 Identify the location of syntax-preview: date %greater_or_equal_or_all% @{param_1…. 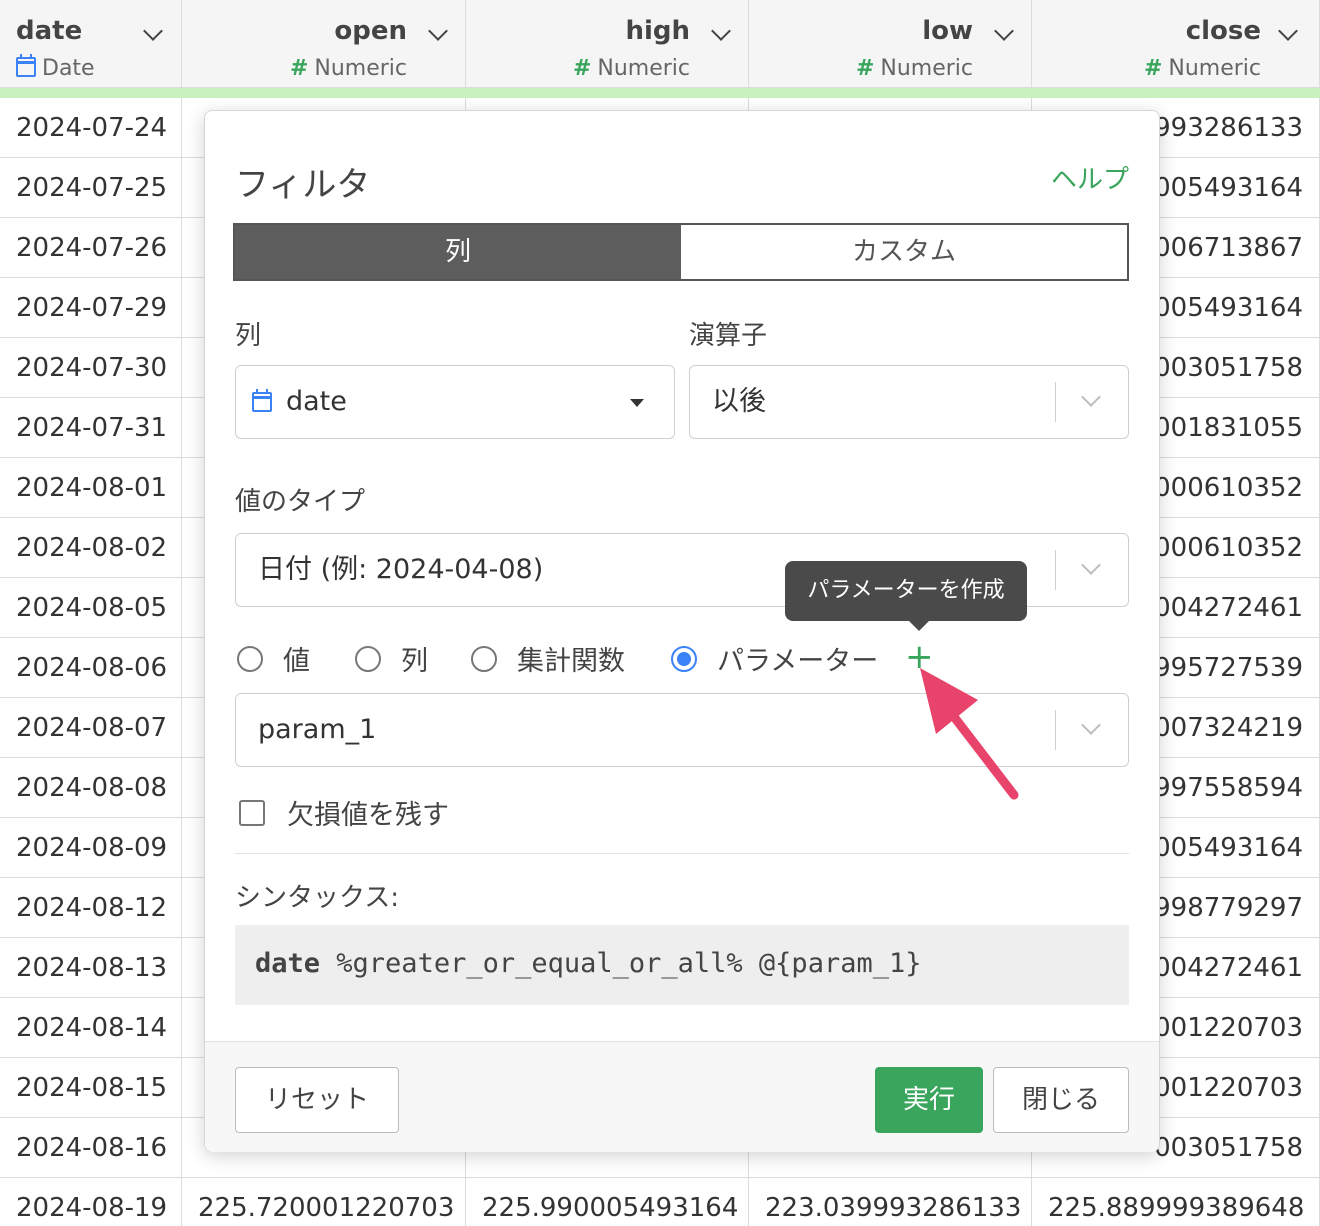
(682, 965).